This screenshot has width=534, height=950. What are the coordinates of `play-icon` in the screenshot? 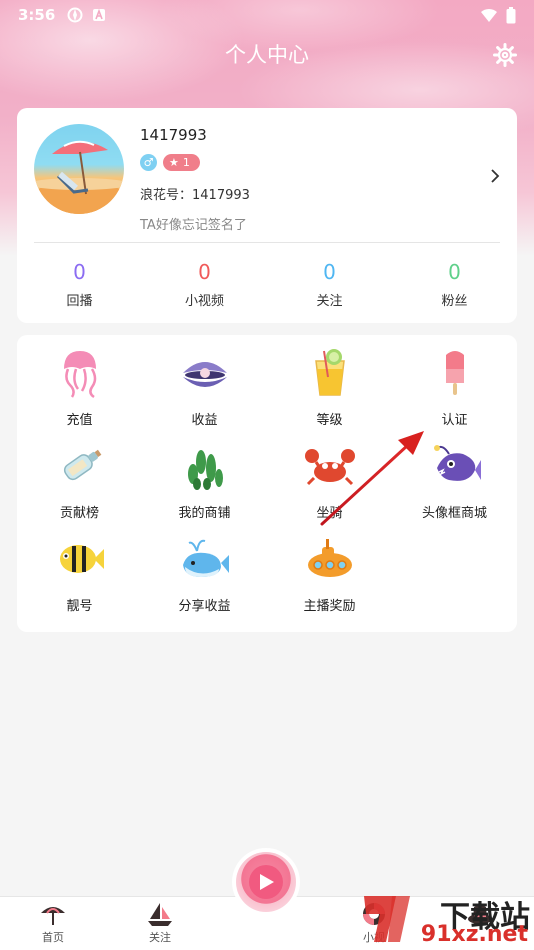 It's located at (266, 882).